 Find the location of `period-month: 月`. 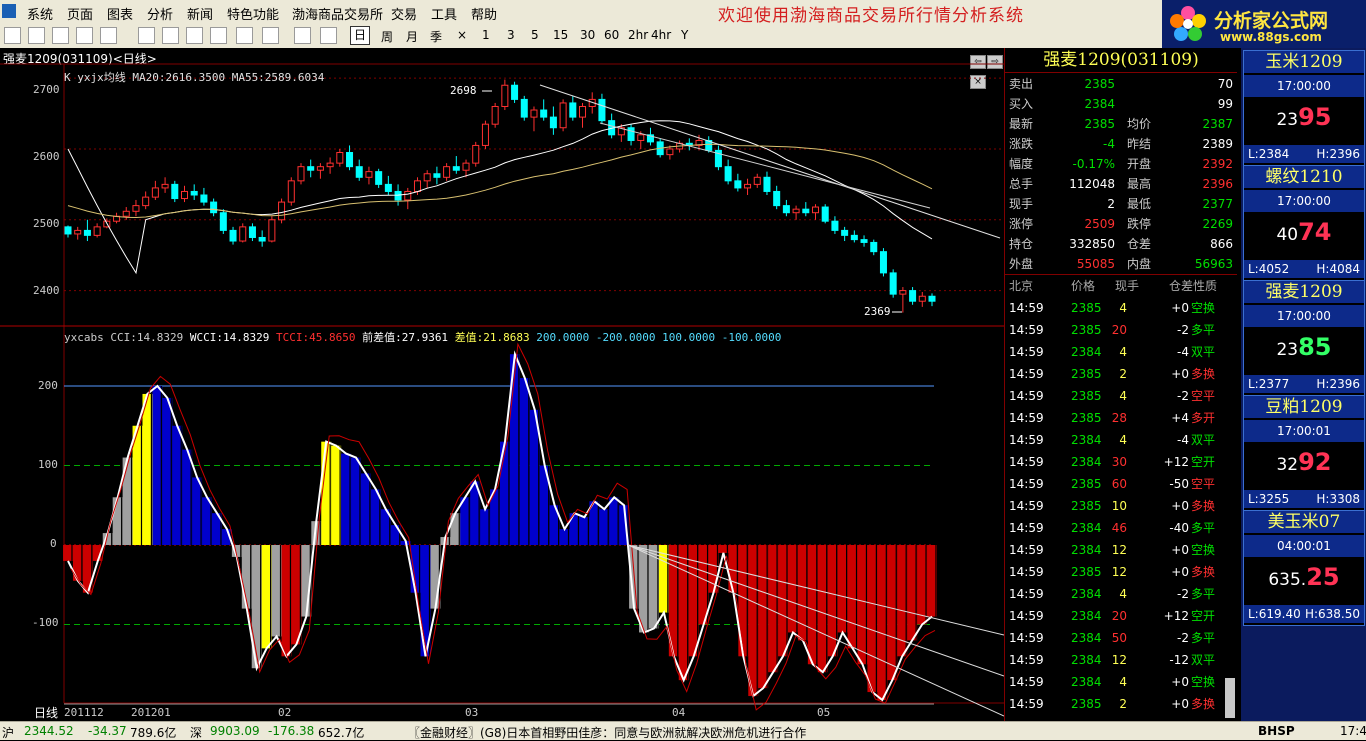

period-month: 月 is located at coordinates (412, 36).